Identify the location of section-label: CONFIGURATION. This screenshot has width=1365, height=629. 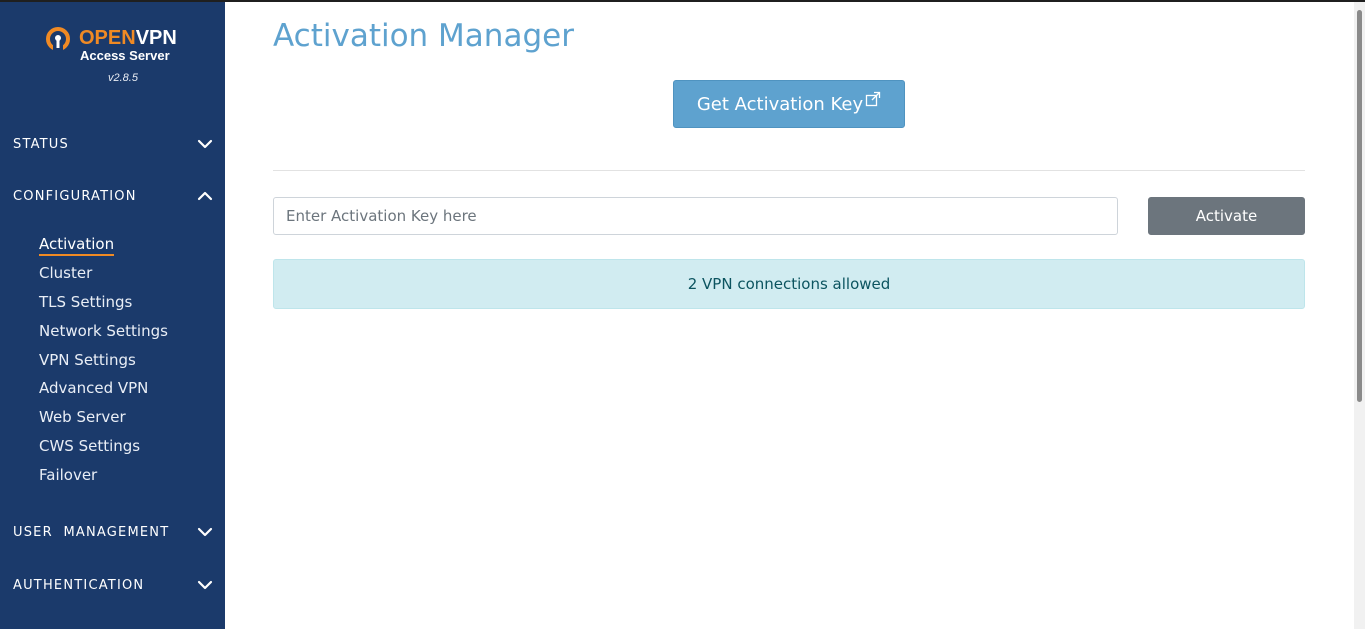
(75, 196).